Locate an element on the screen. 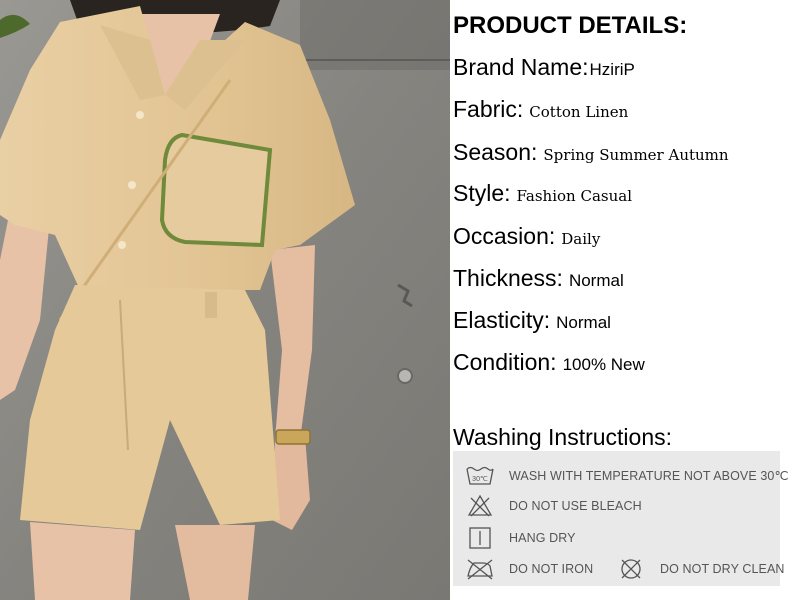 The image size is (800, 600). style-value: Fashion Casual is located at coordinates (574, 196).